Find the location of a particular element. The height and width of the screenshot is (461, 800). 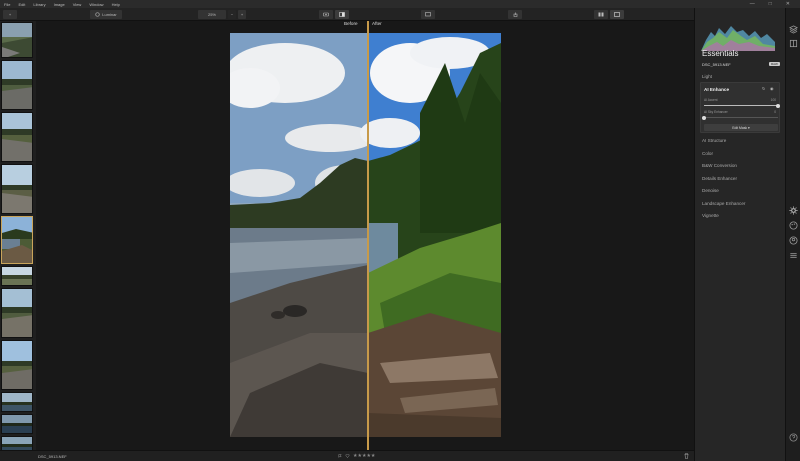

crop-button is located at coordinates (428, 14).